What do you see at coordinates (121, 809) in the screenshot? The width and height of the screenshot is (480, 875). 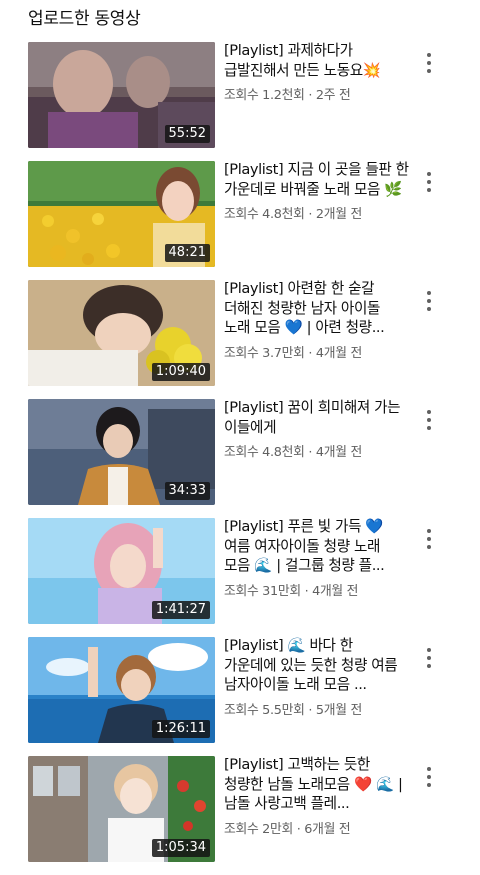 I see `video-thumbnail: 1:05:34` at bounding box center [121, 809].